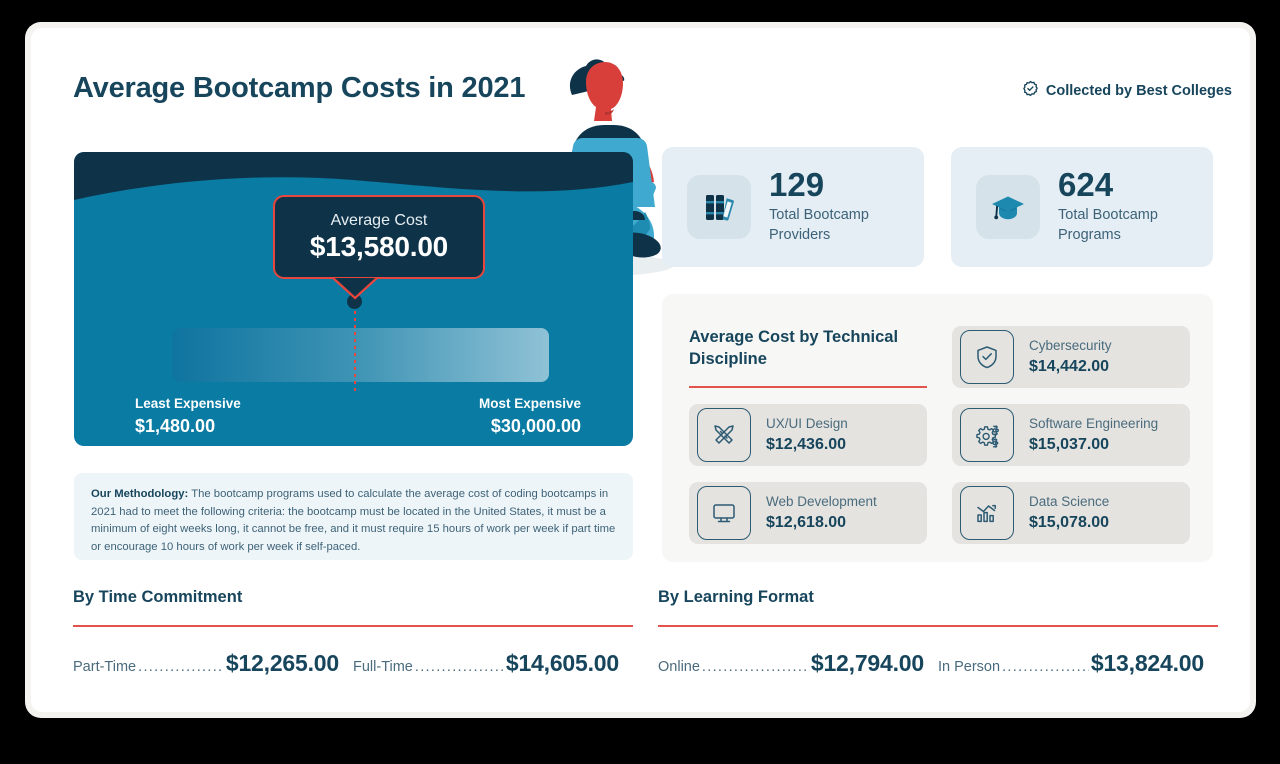 The height and width of the screenshot is (764, 1280). Describe the element at coordinates (355, 353) in the screenshot. I see `average-marker-line` at that location.